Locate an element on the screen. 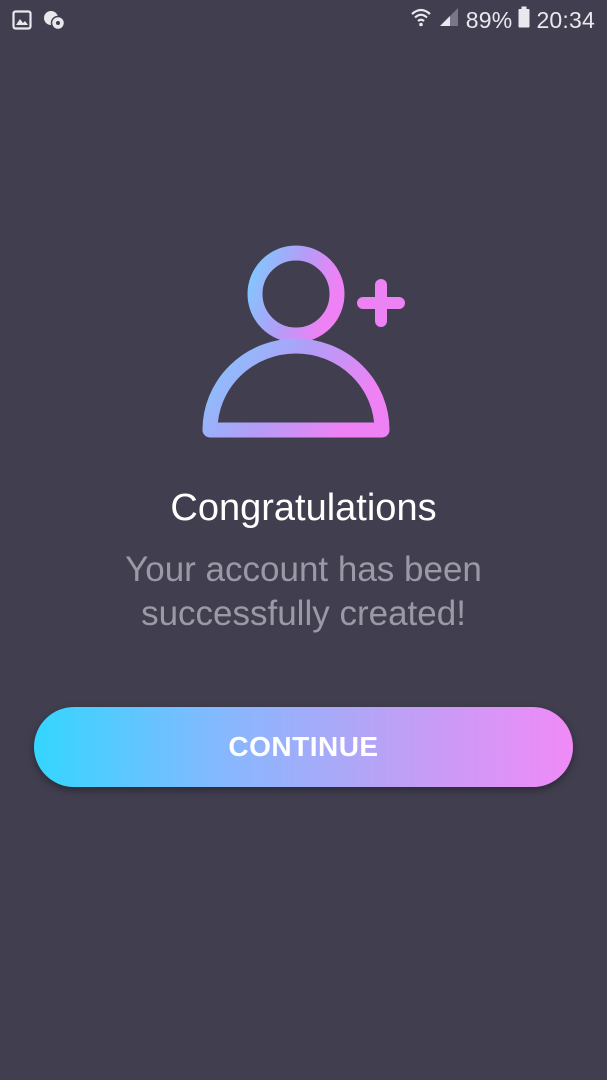  chat-notification-icon is located at coordinates (54, 22).